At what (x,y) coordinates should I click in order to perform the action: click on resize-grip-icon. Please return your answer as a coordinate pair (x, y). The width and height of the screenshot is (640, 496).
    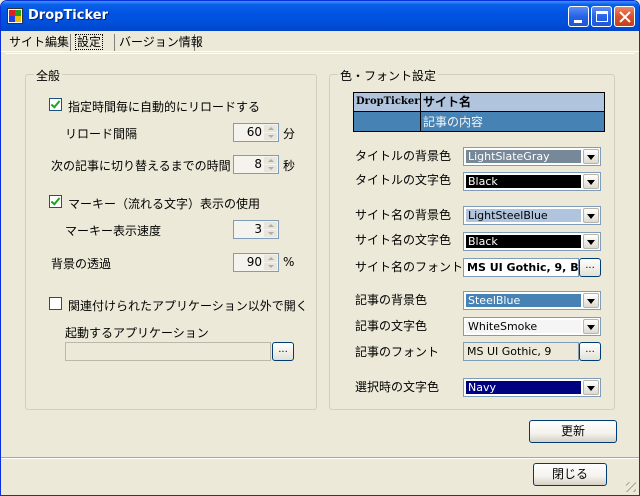
    Looking at the image, I should click on (631, 487).